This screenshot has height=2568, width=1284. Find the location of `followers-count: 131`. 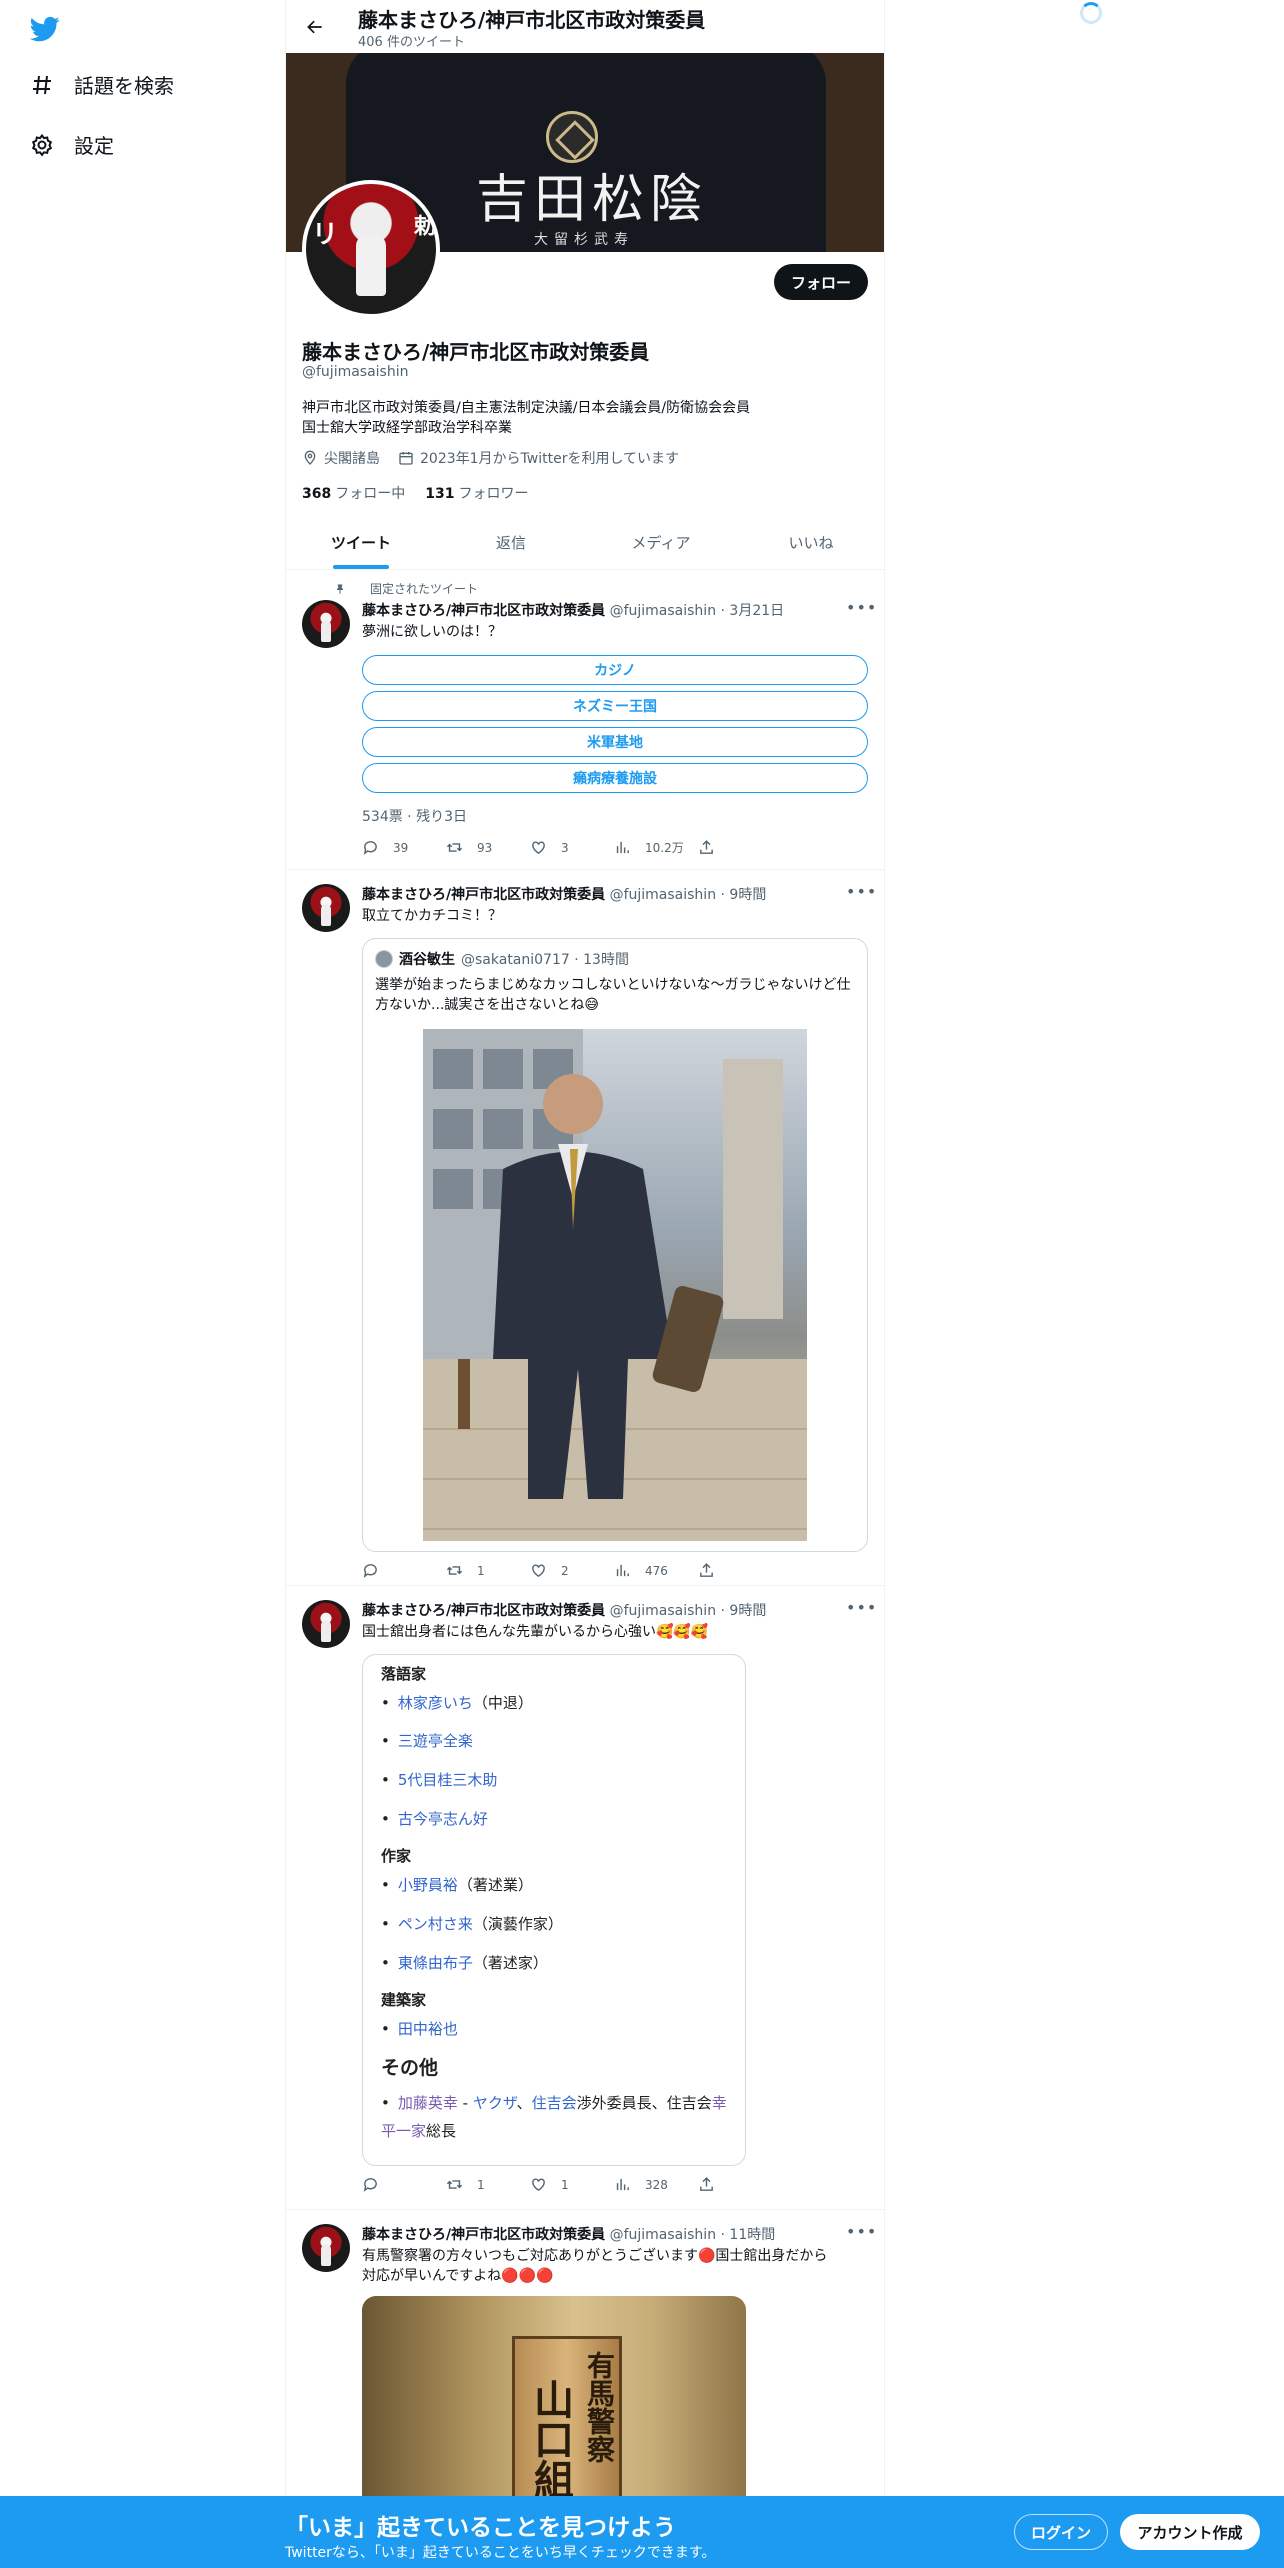

followers-count: 131 is located at coordinates (440, 494).